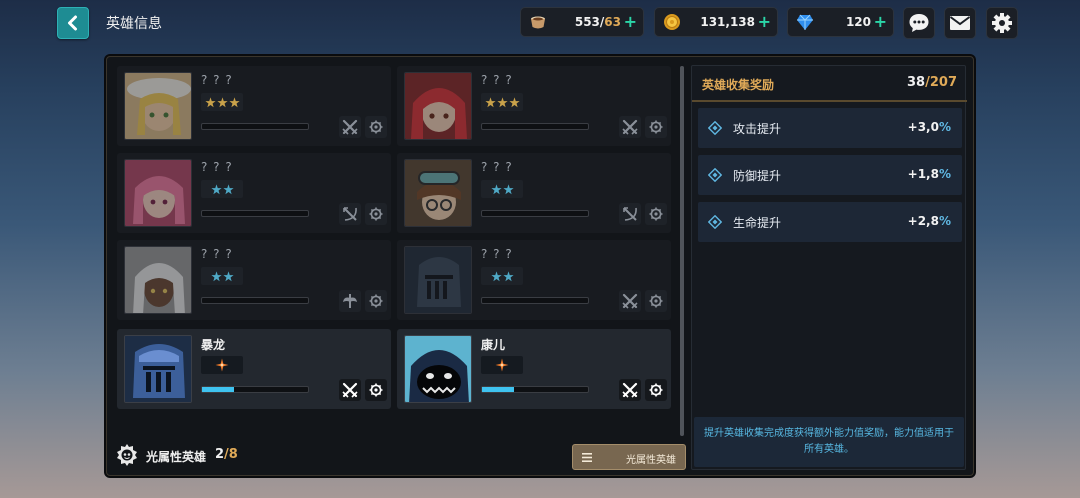 This screenshot has width=1080, height=498. I want to click on mail-envelope-icon, so click(960, 23).